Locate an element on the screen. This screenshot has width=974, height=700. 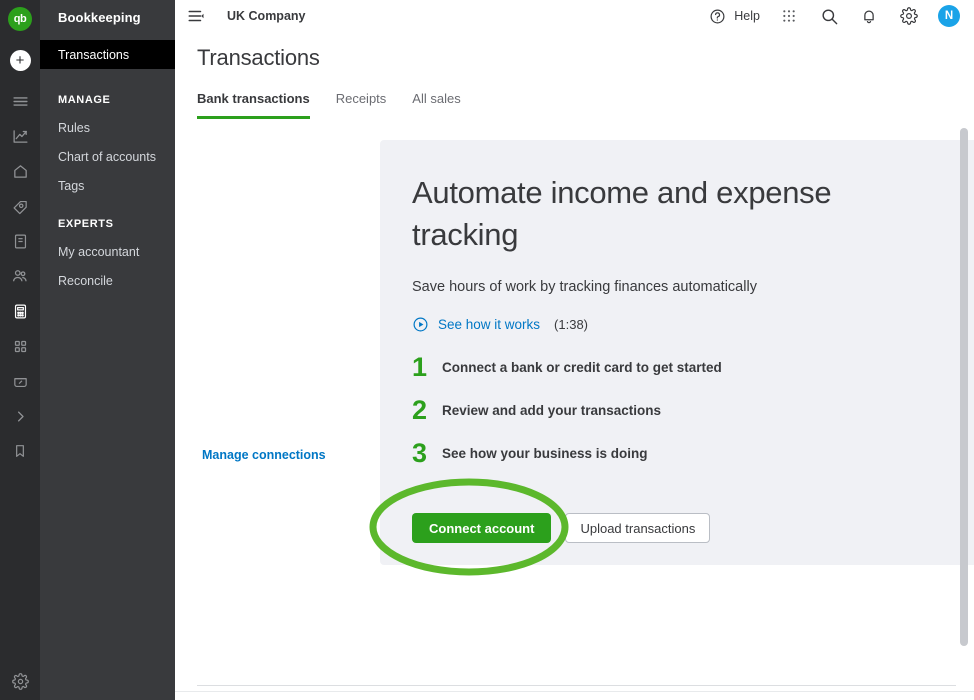
content-divider is located at coordinates (576, 685).